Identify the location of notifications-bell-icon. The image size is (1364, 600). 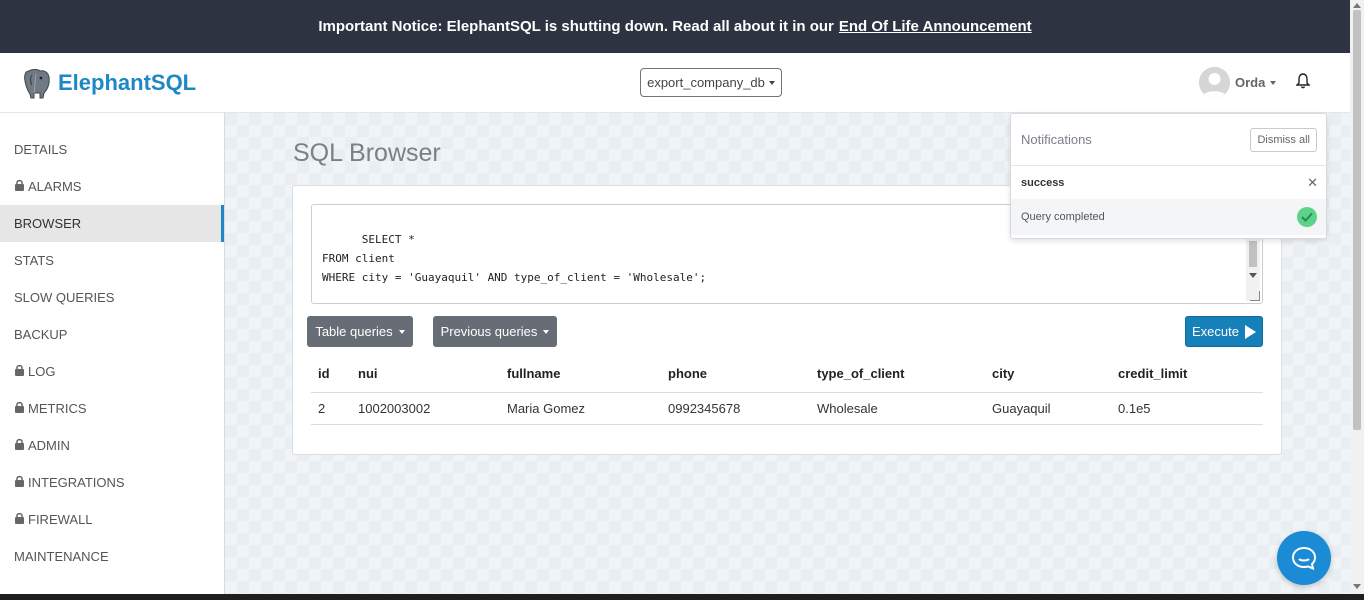
(1303, 82).